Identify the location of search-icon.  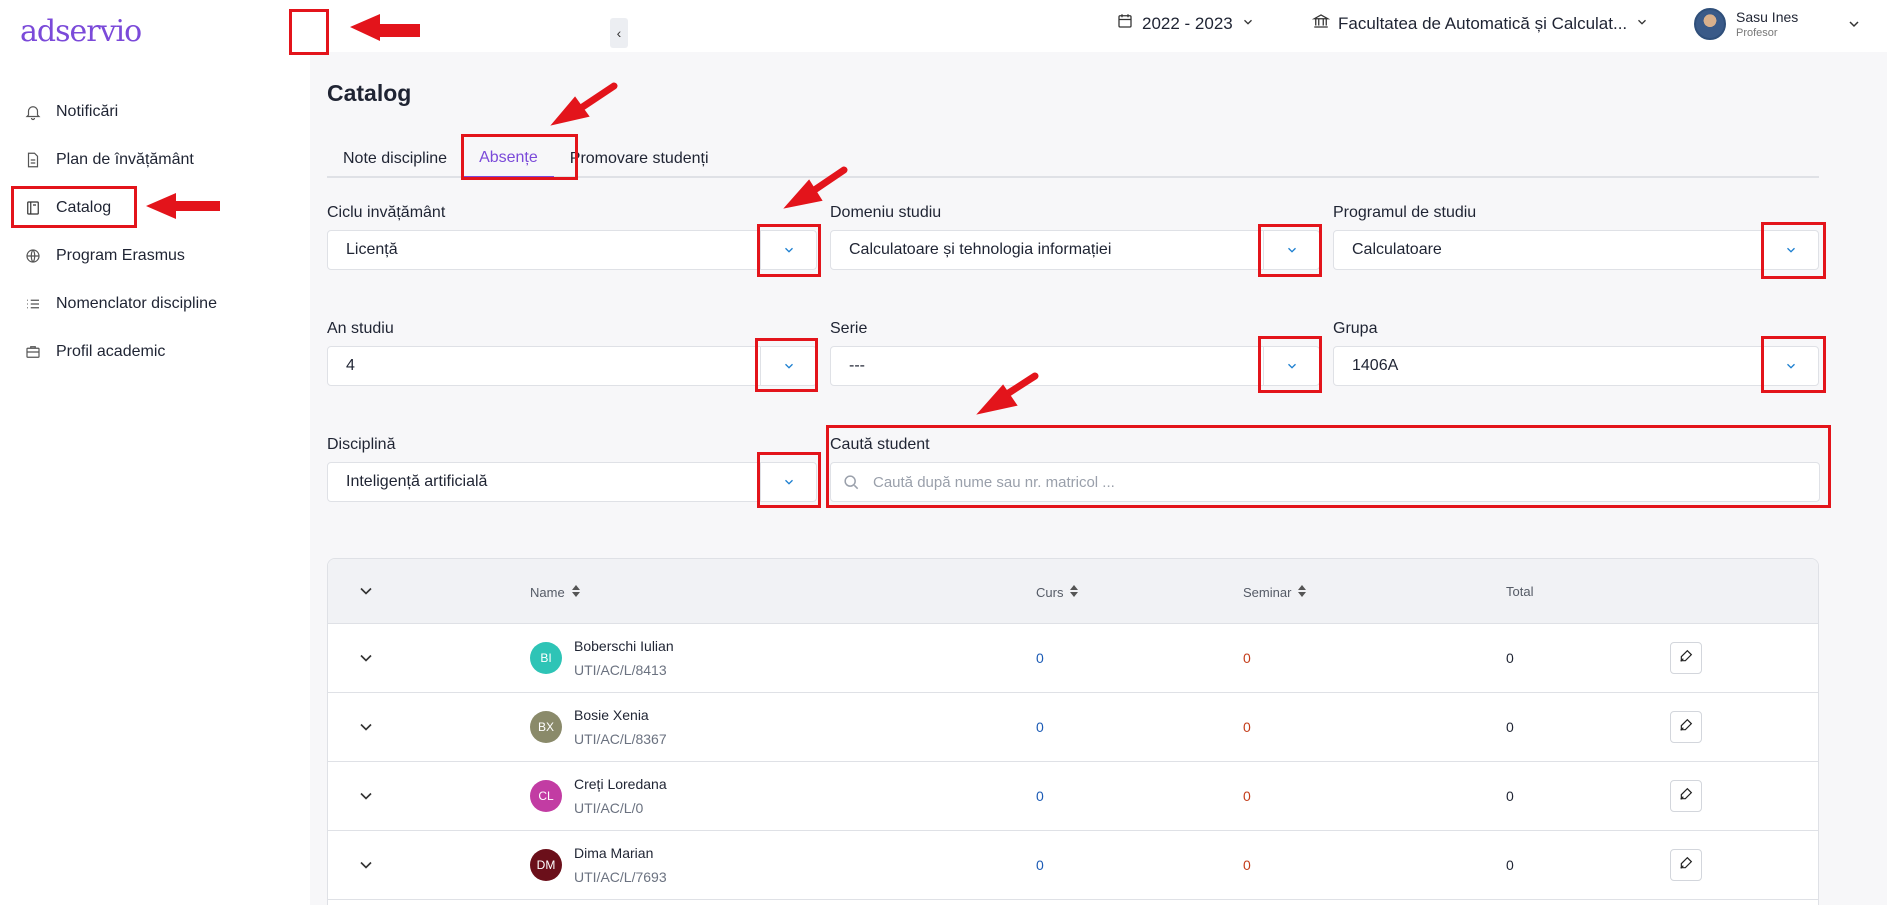
(851, 482).